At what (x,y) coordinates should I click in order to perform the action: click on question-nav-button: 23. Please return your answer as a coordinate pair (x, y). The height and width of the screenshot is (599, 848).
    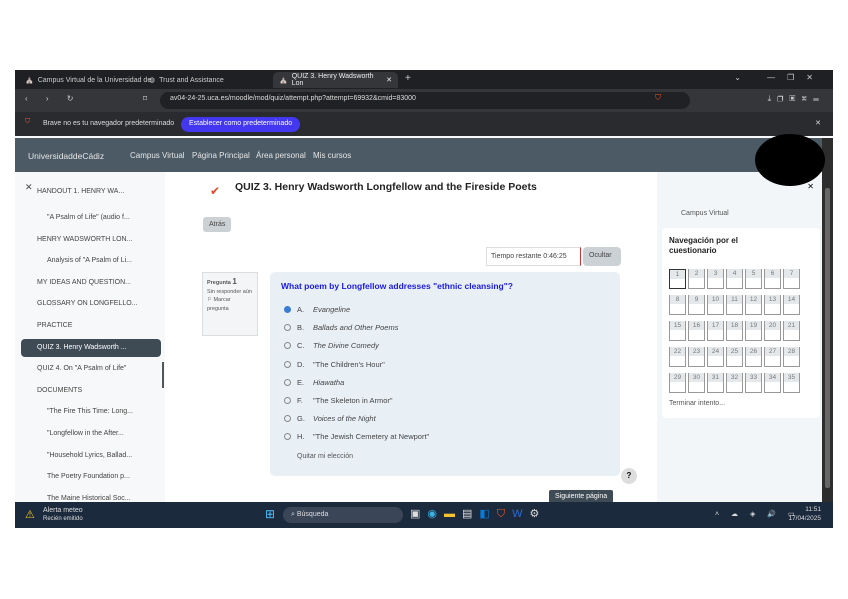
    Looking at the image, I should click on (696, 357).